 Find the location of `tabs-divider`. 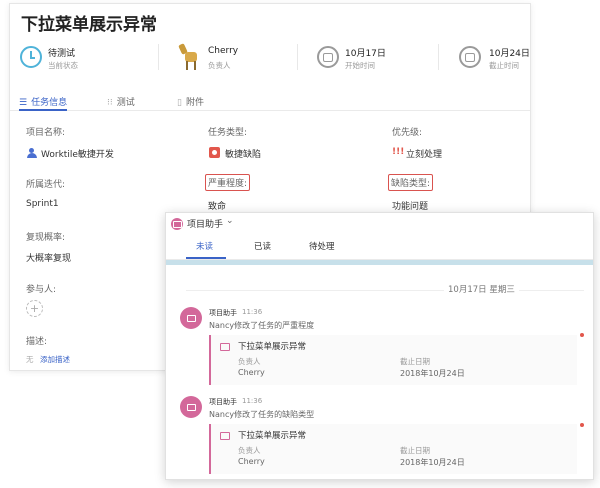

tabs-divider is located at coordinates (270, 110).